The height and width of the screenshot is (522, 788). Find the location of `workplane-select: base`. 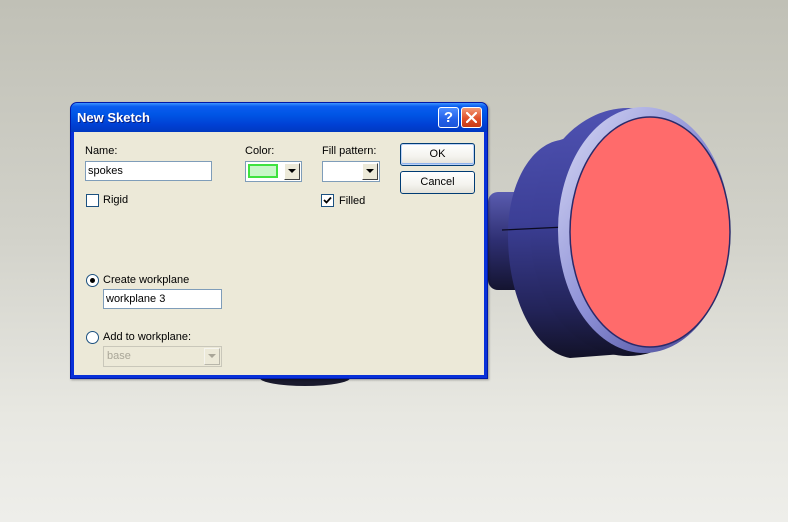

workplane-select: base is located at coordinates (162, 356).